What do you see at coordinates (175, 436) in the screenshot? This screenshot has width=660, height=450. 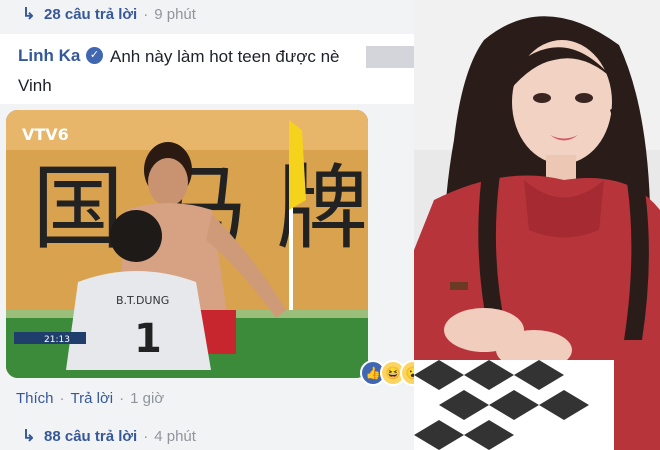 I see `reply-time: 4 phút` at bounding box center [175, 436].